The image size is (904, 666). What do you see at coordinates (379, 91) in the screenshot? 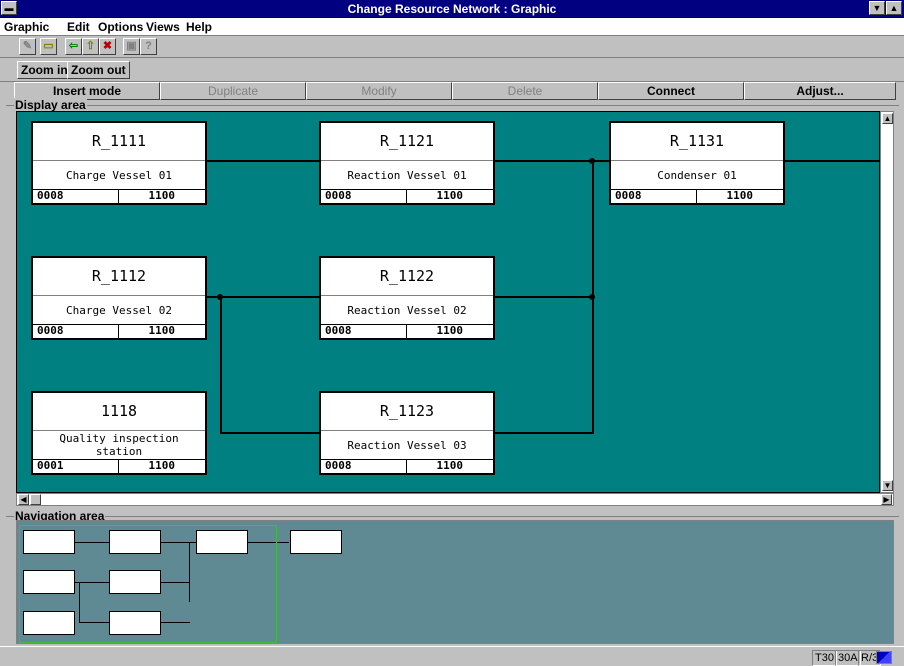
I see `modify-button: Modify` at bounding box center [379, 91].